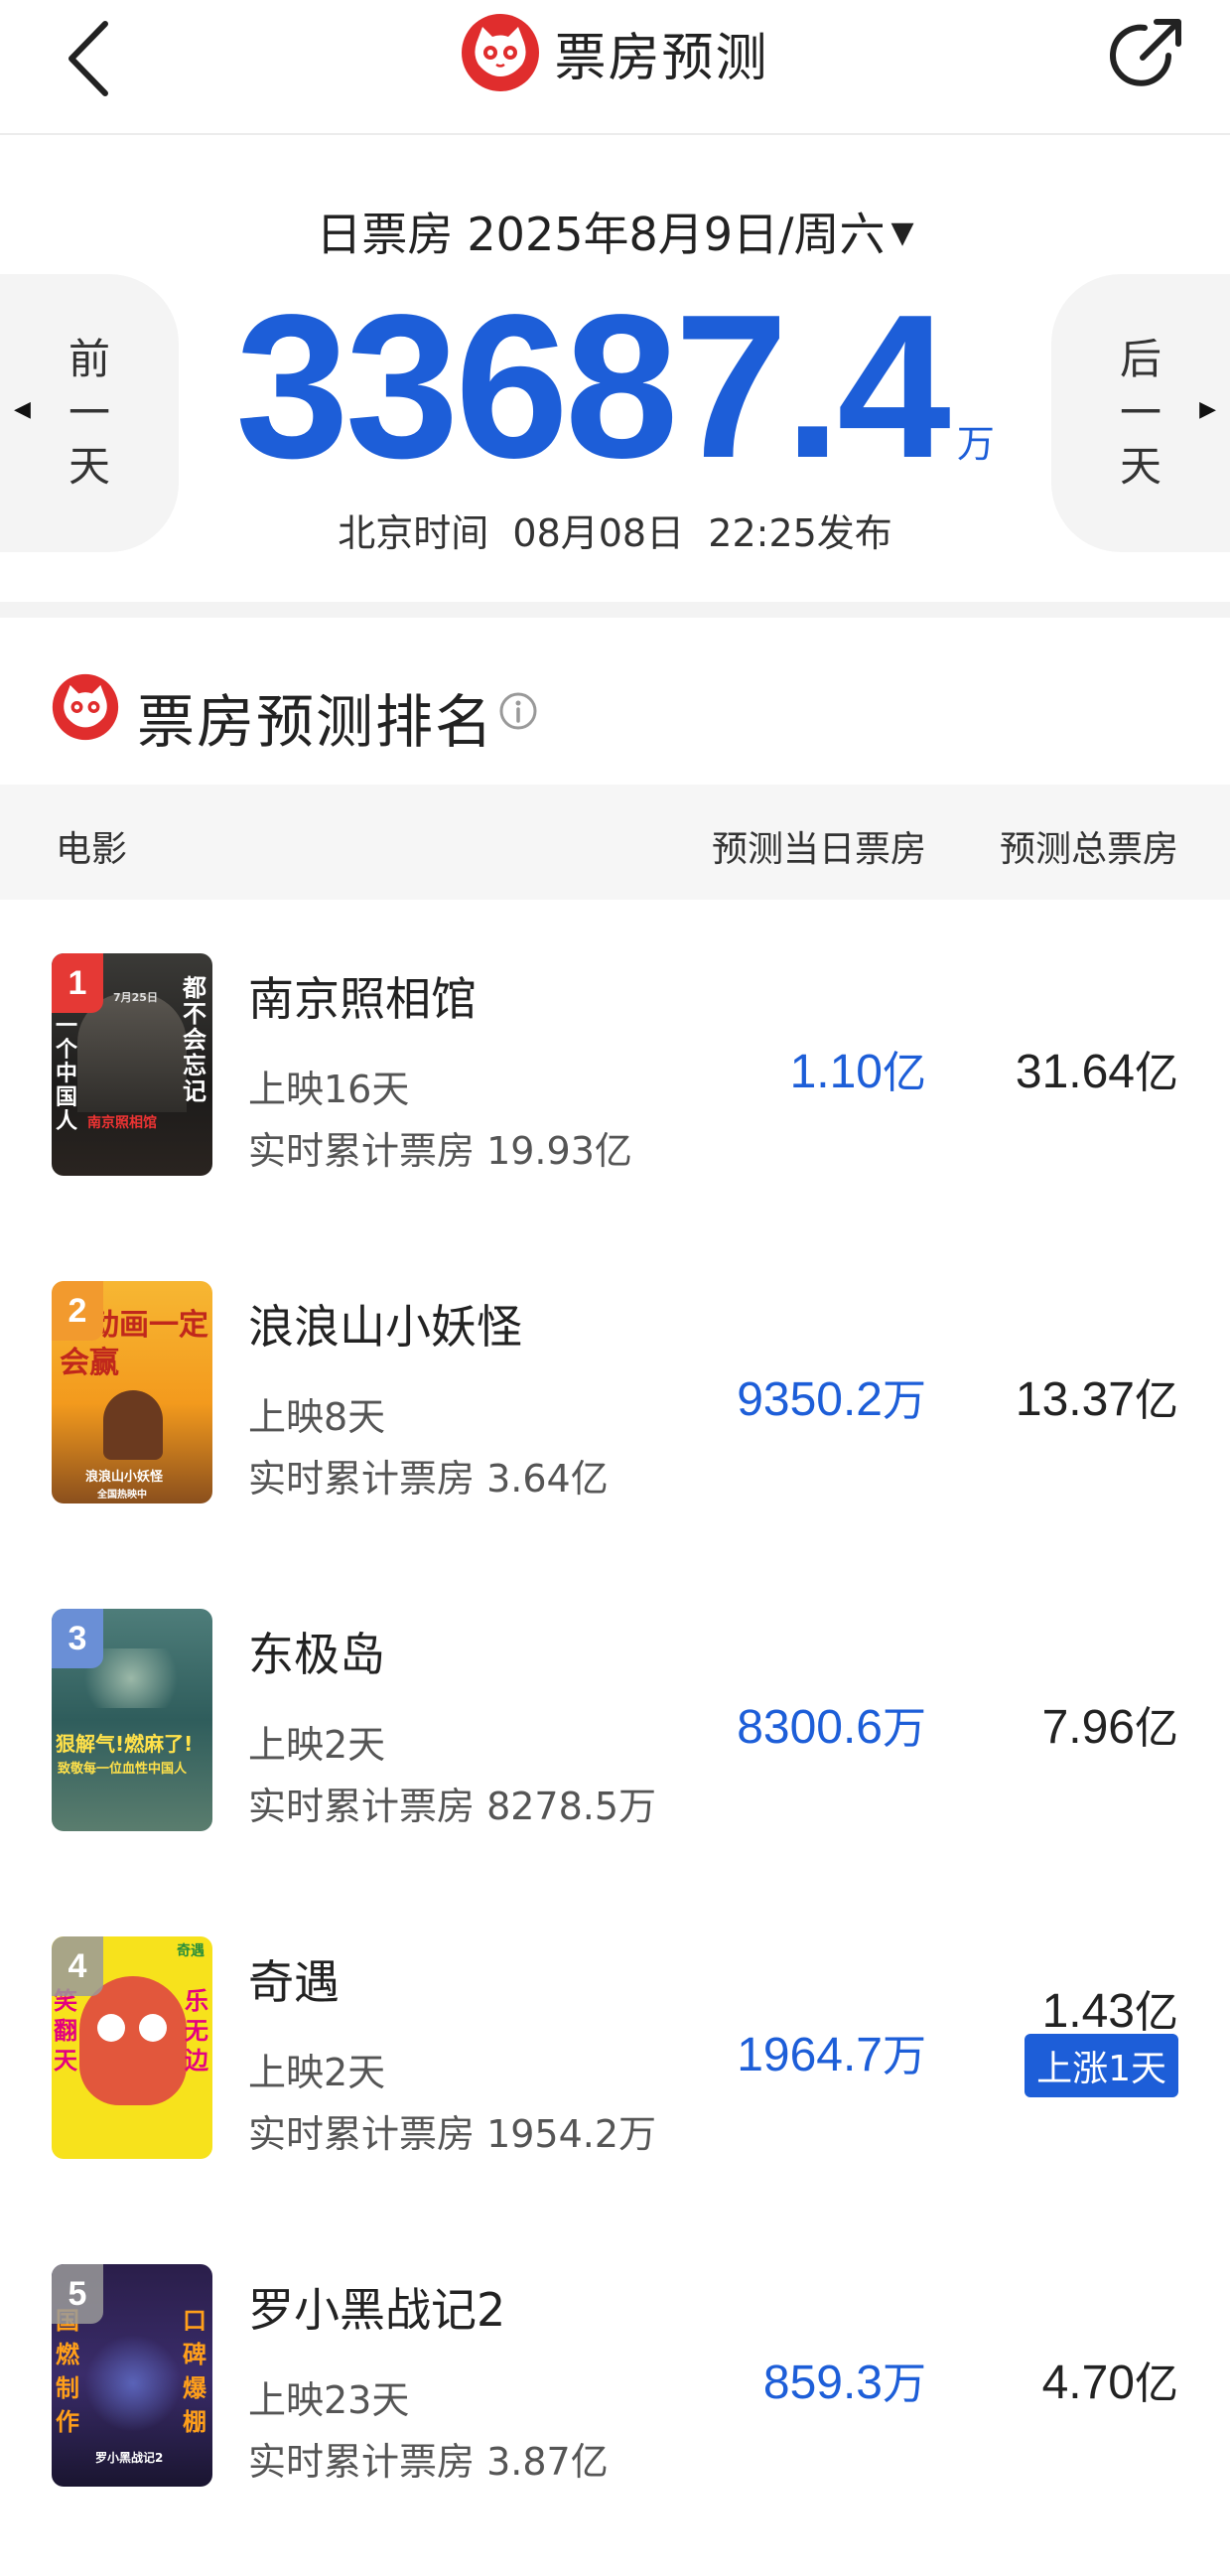 This screenshot has height=2576, width=1230. I want to click on nav-title-group: 票房预测, so click(615, 52).